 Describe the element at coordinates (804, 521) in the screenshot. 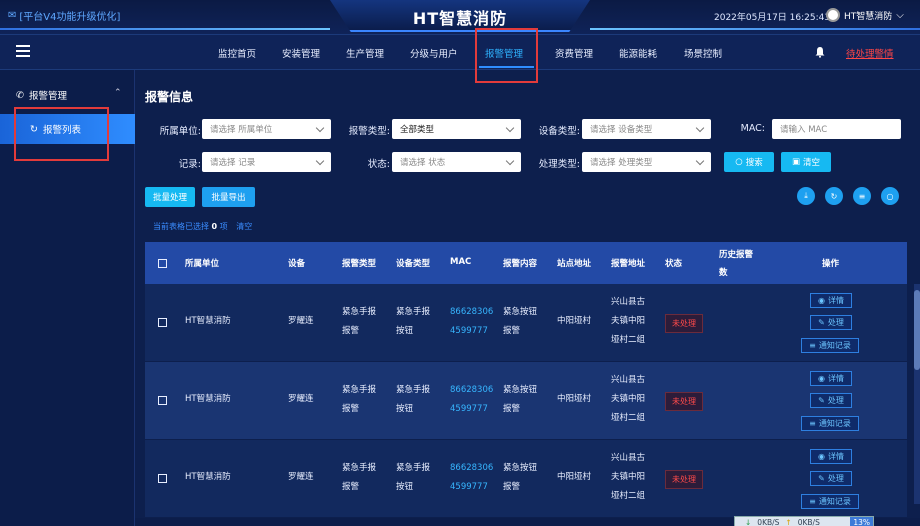

I see `network-monitor: ↓ 0KB/S ↑ 0KB/S 13%` at that location.